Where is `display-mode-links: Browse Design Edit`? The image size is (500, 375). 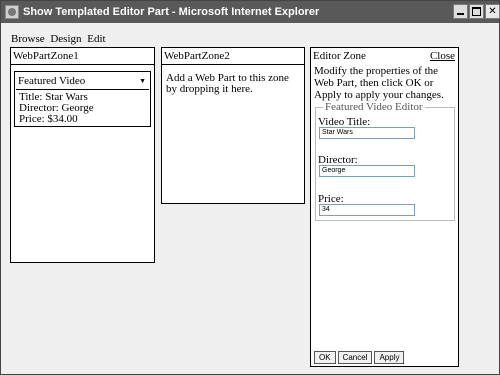
display-mode-links: Browse Design Edit is located at coordinates (60, 39).